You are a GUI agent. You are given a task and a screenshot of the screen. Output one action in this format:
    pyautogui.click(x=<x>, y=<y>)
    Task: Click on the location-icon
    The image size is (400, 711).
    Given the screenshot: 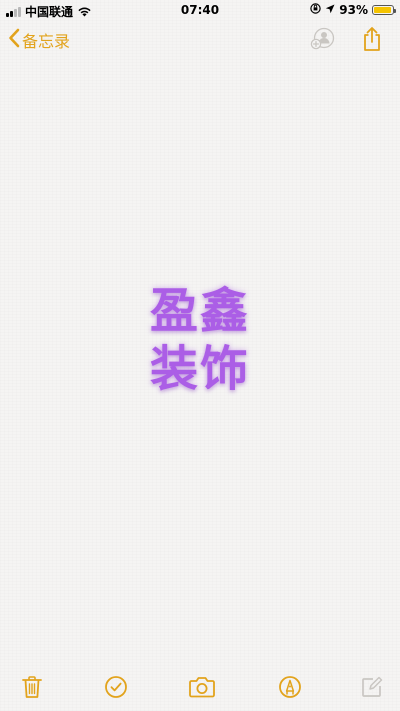 What is the action you would take?
    pyautogui.click(x=330, y=10)
    